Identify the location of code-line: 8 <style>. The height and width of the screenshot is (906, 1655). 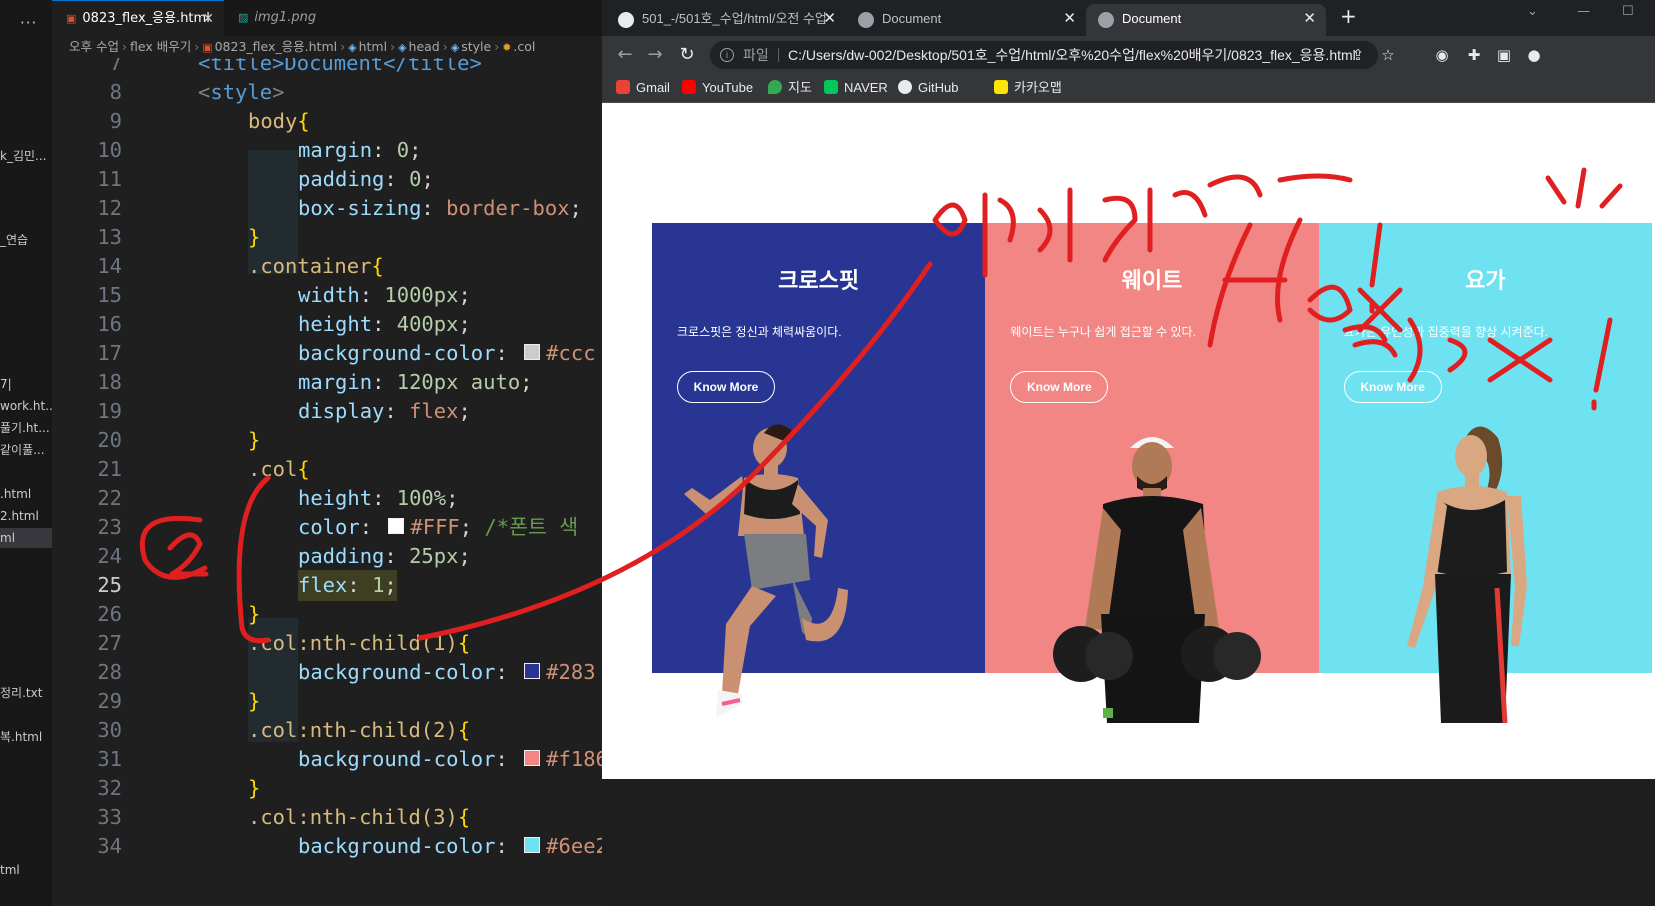
(197, 92).